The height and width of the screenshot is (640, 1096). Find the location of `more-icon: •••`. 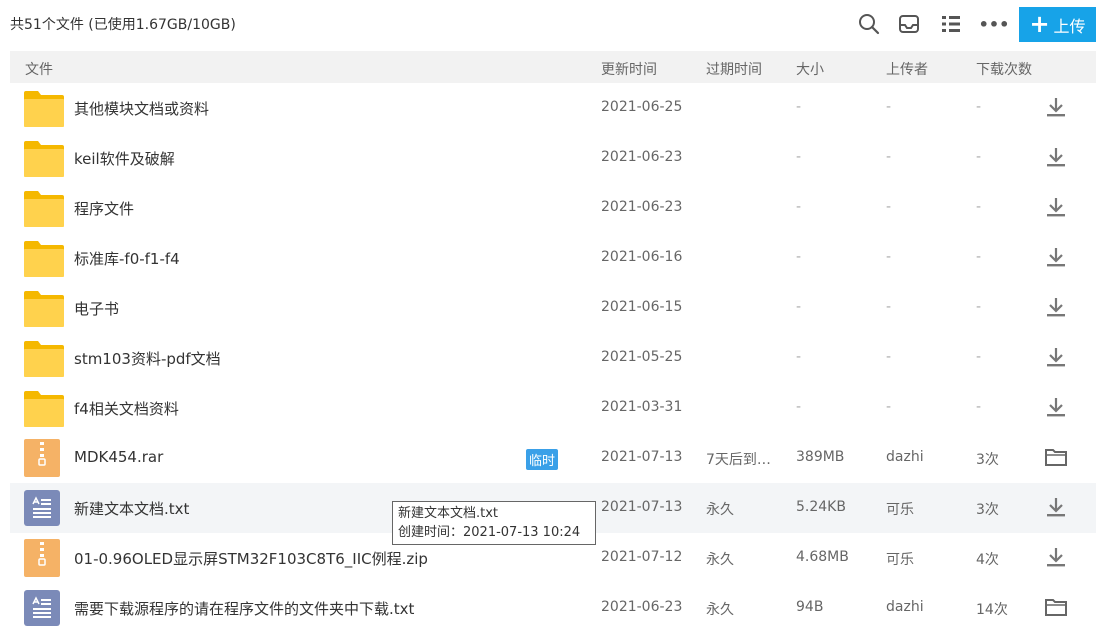

more-icon: ••• is located at coordinates (994, 24).